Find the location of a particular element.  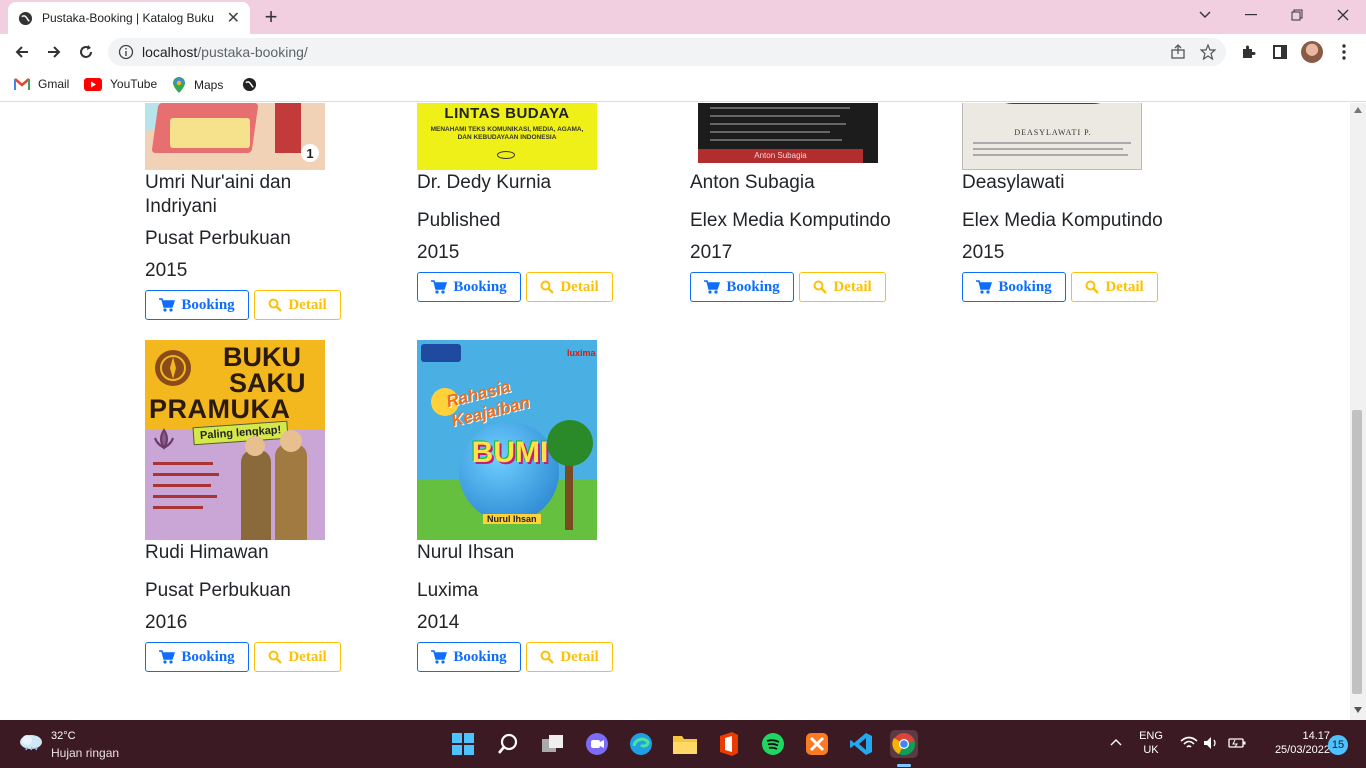

youtube-icon is located at coordinates (93, 84).